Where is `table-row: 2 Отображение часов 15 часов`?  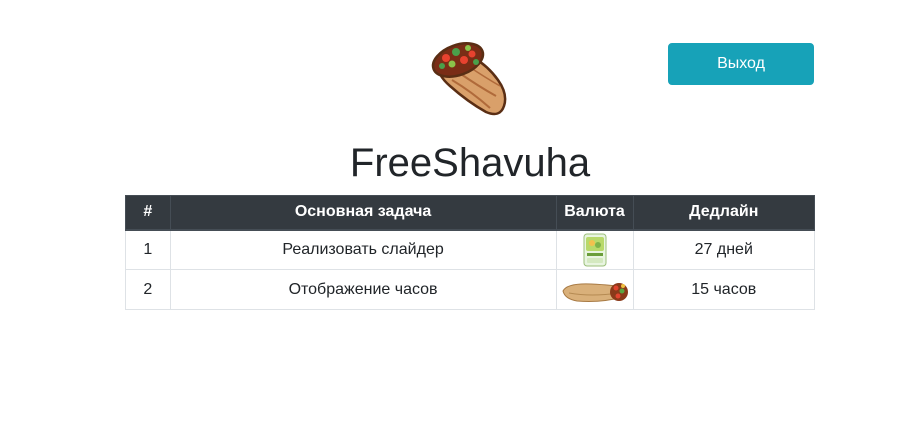 table-row: 2 Отображение часов 15 часов is located at coordinates (470, 289).